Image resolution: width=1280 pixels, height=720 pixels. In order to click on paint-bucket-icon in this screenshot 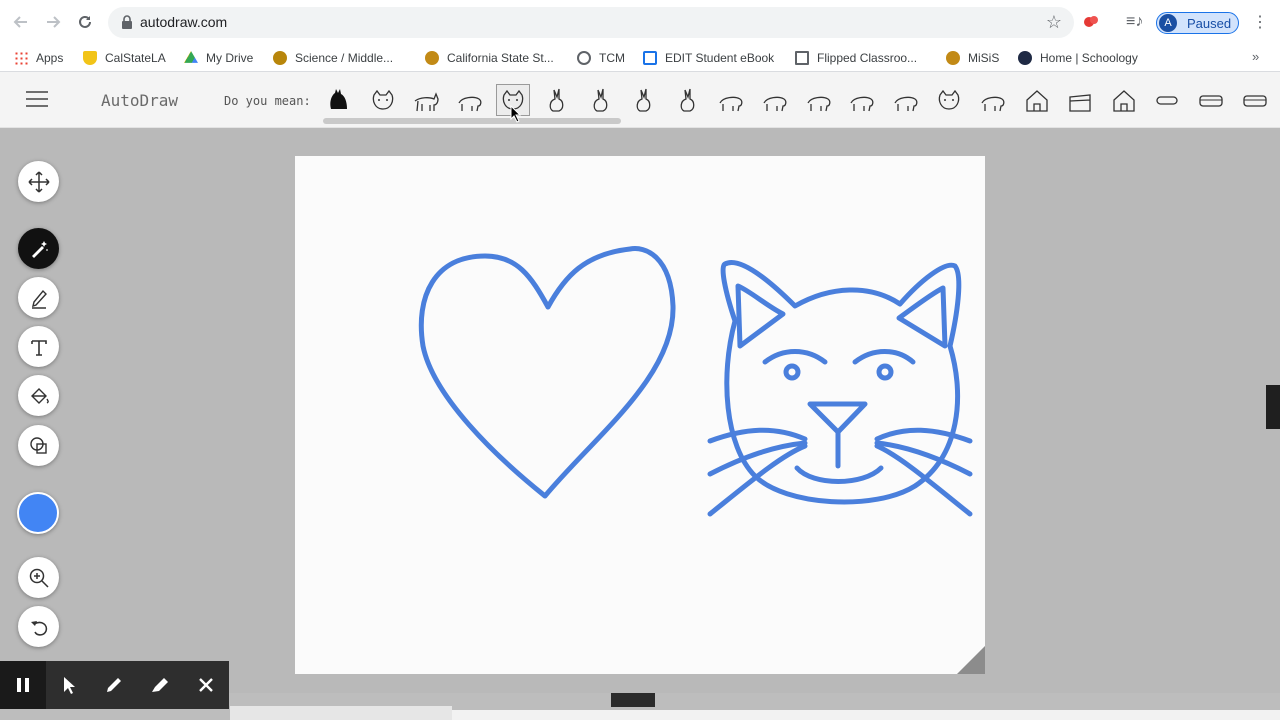, I will do `click(39, 395)`.